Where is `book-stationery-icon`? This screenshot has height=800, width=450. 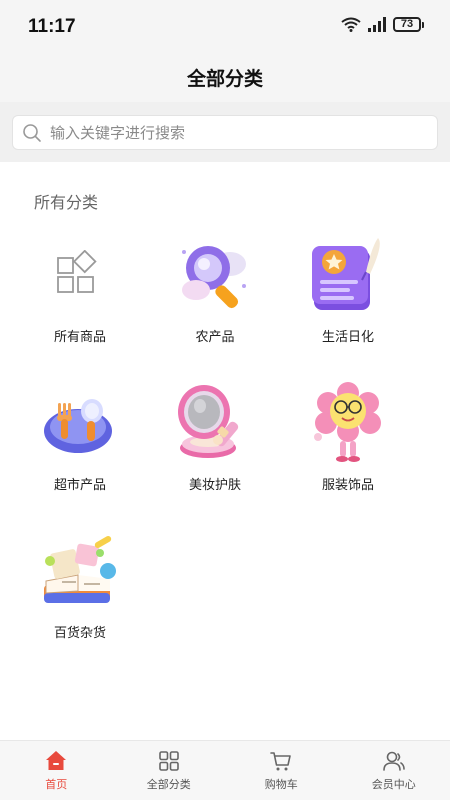 book-stationery-icon is located at coordinates (80, 571).